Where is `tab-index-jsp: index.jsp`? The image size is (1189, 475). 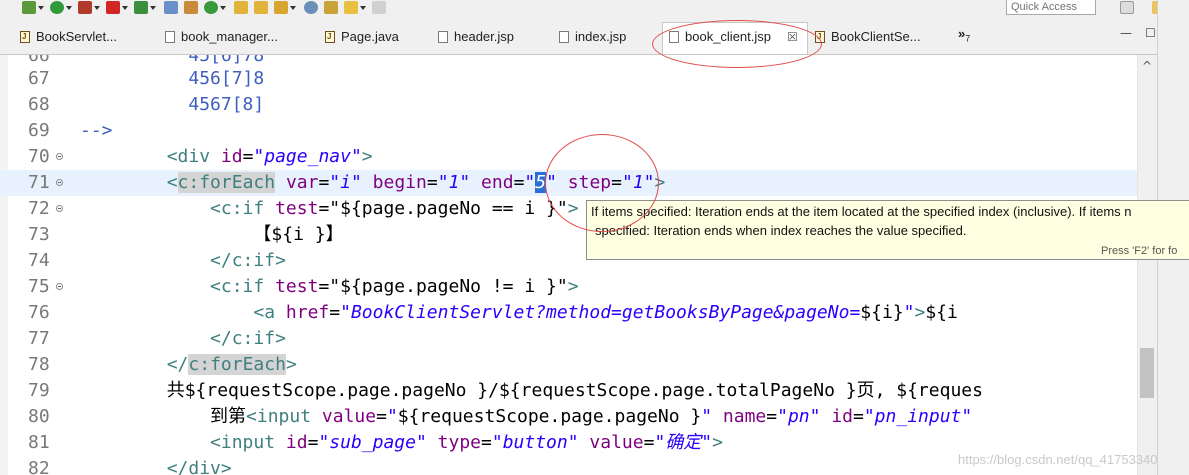 tab-index-jsp: index.jsp is located at coordinates (601, 37).